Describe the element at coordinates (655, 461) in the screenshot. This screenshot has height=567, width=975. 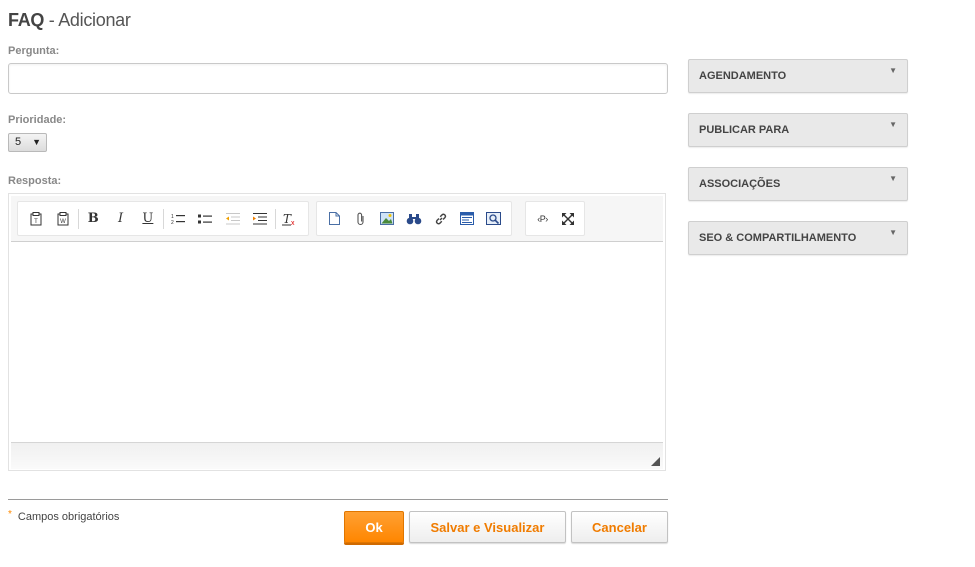
I see `resize-handle-icon` at that location.